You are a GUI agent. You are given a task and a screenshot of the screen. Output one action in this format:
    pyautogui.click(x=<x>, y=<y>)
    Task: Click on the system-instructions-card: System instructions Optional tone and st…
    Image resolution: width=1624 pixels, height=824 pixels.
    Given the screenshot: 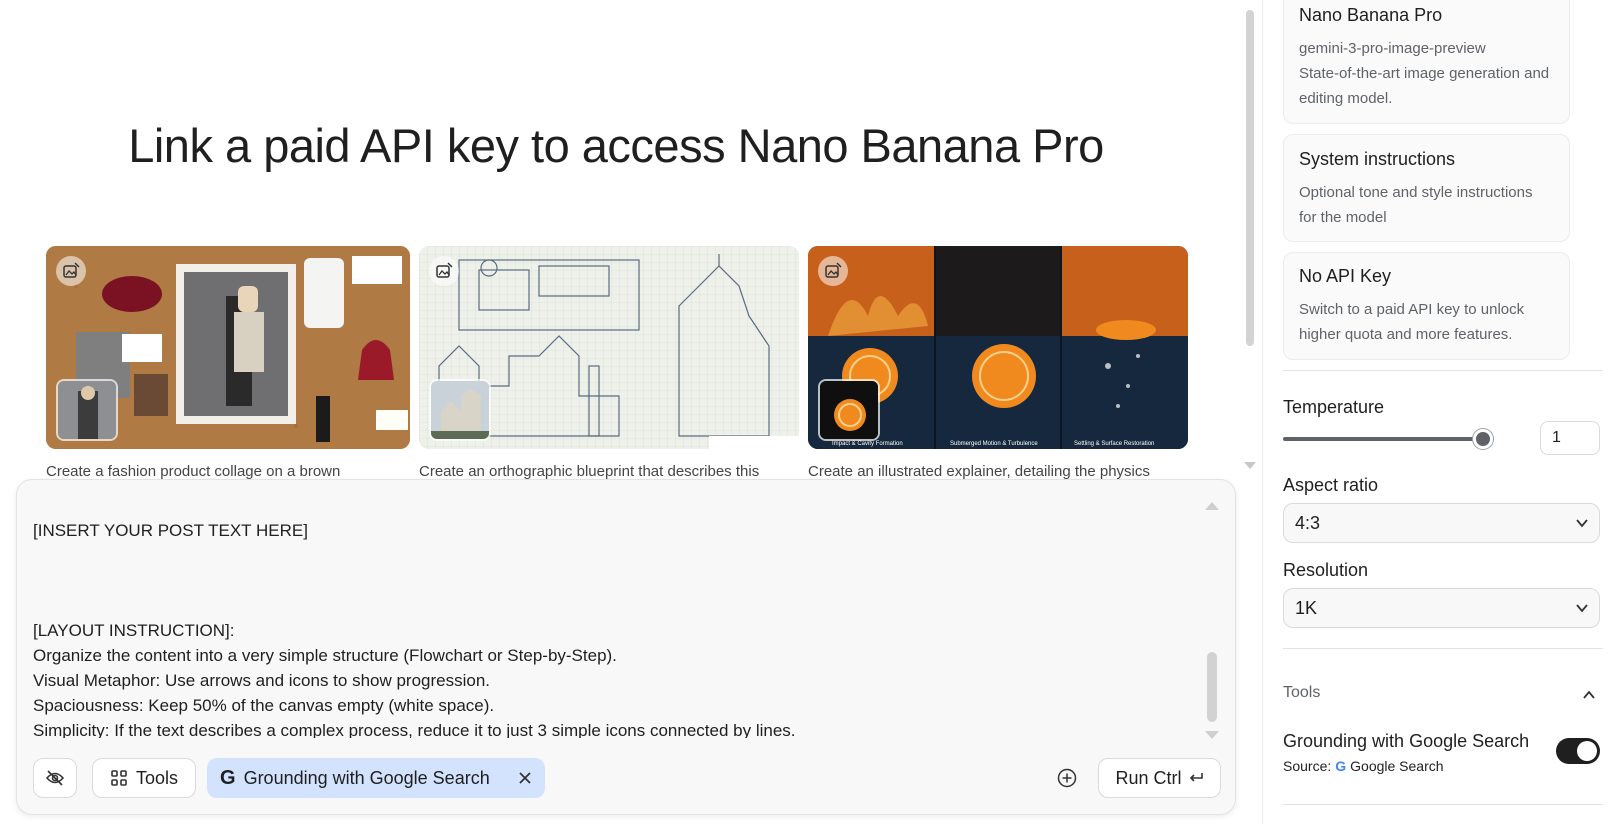 What is the action you would take?
    pyautogui.click(x=1426, y=188)
    